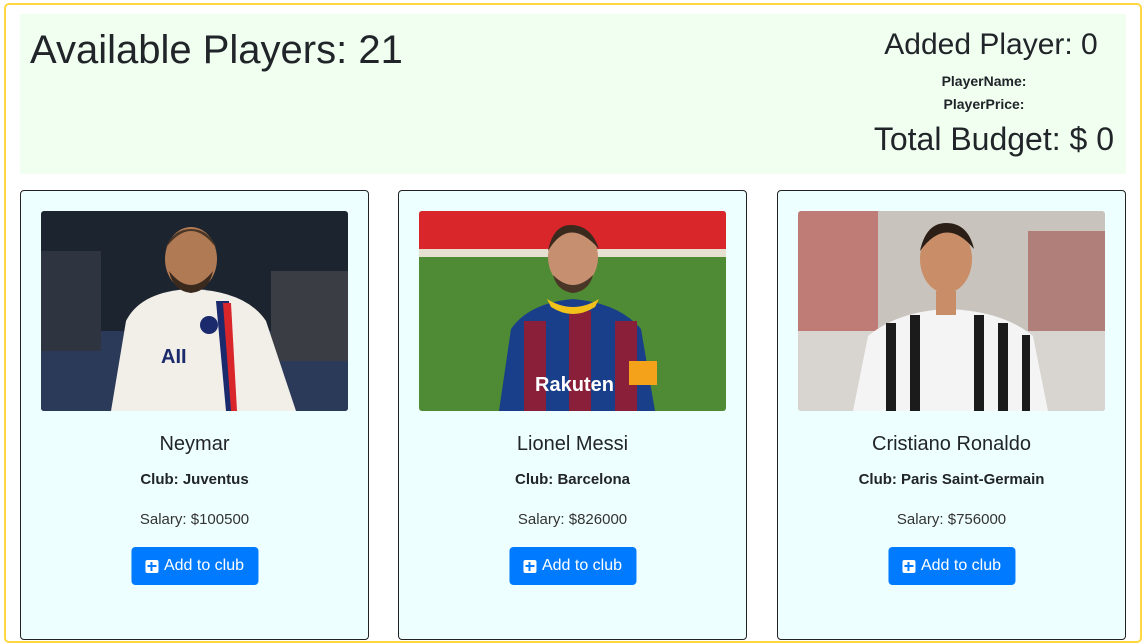 The image size is (1143, 643). What do you see at coordinates (572, 479) in the screenshot?
I see `player-club: Club: Barcelona` at bounding box center [572, 479].